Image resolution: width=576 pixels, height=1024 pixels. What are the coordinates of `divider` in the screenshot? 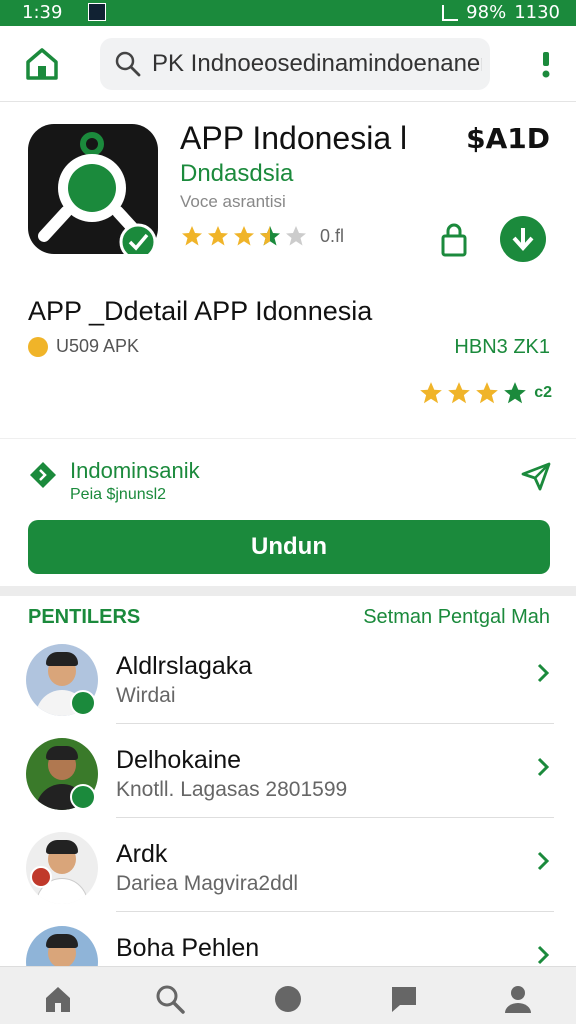 It's located at (288, 438).